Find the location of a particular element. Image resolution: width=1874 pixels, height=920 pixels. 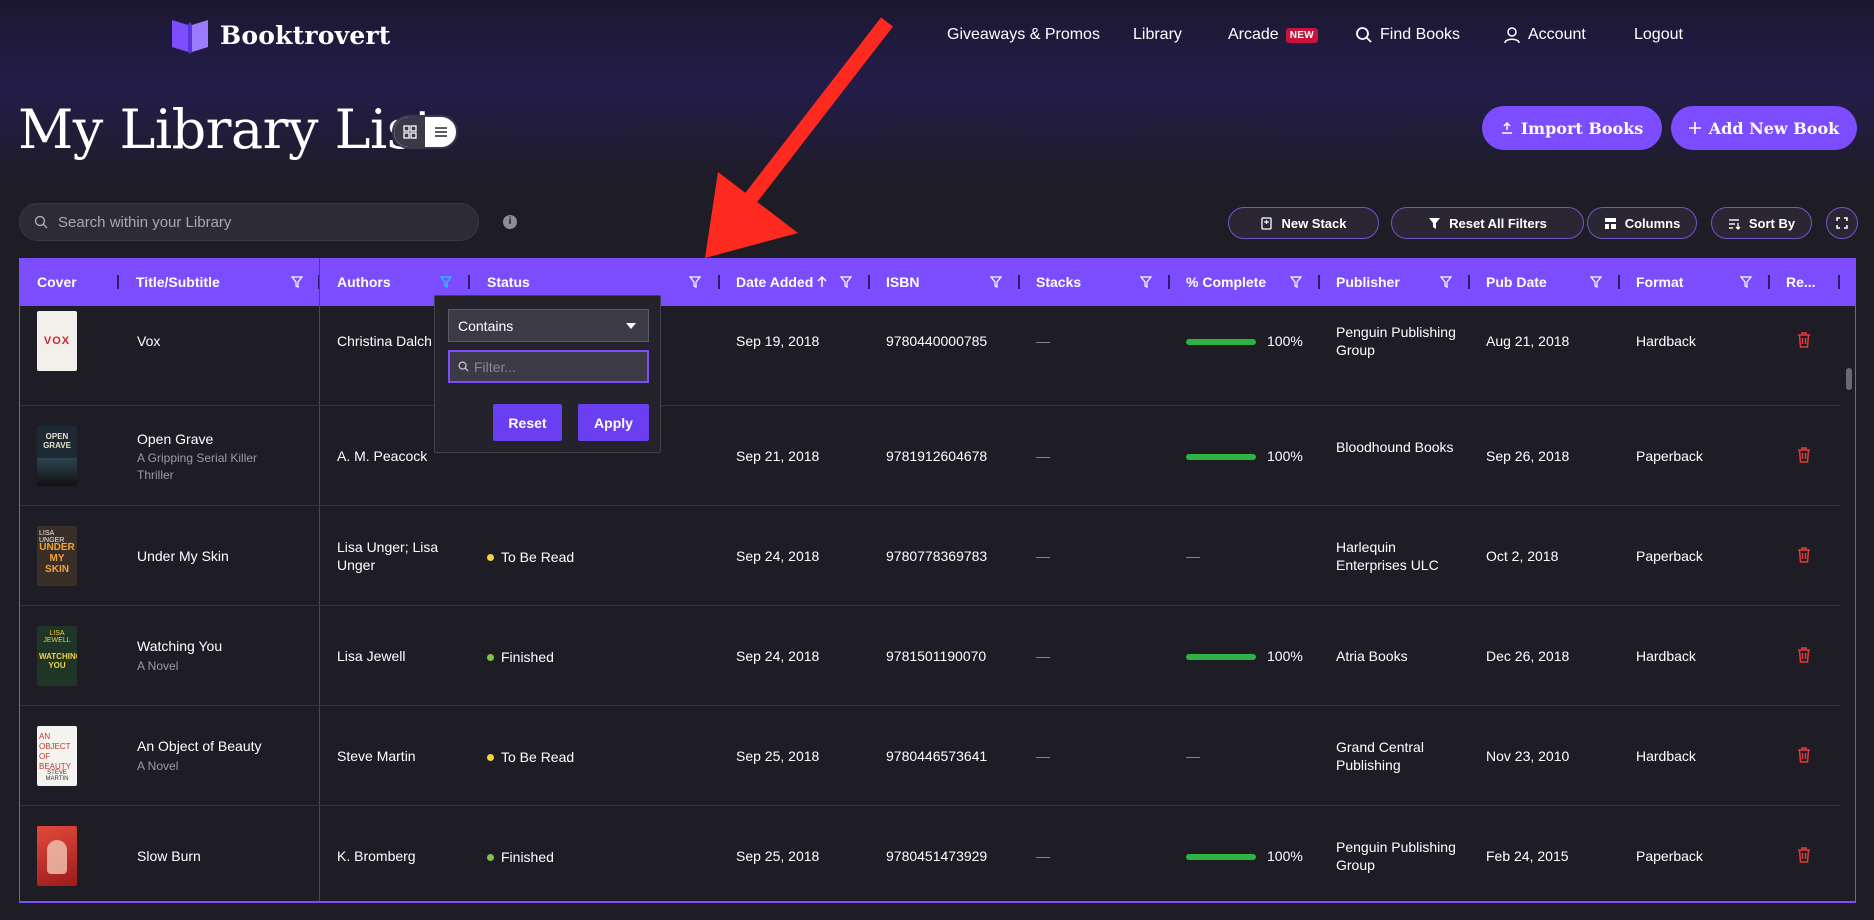

filter-operator-value: Contains is located at coordinates (486, 325).